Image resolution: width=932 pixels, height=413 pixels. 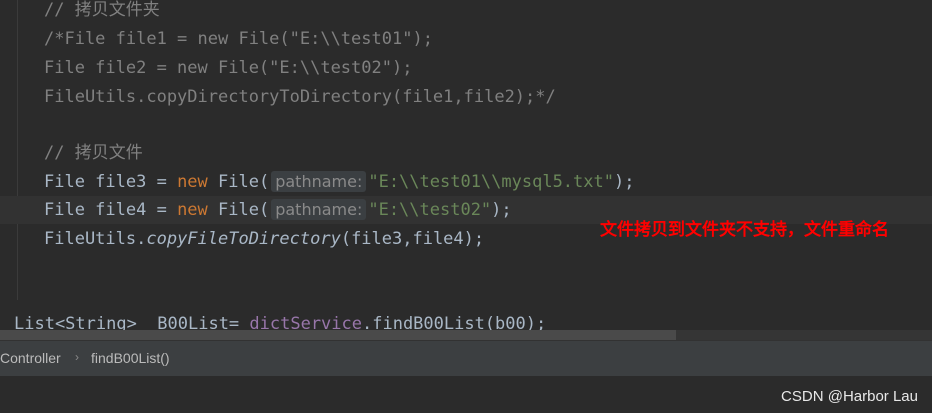 I want to click on horizontal-scrollbar-thumb, so click(x=338, y=335).